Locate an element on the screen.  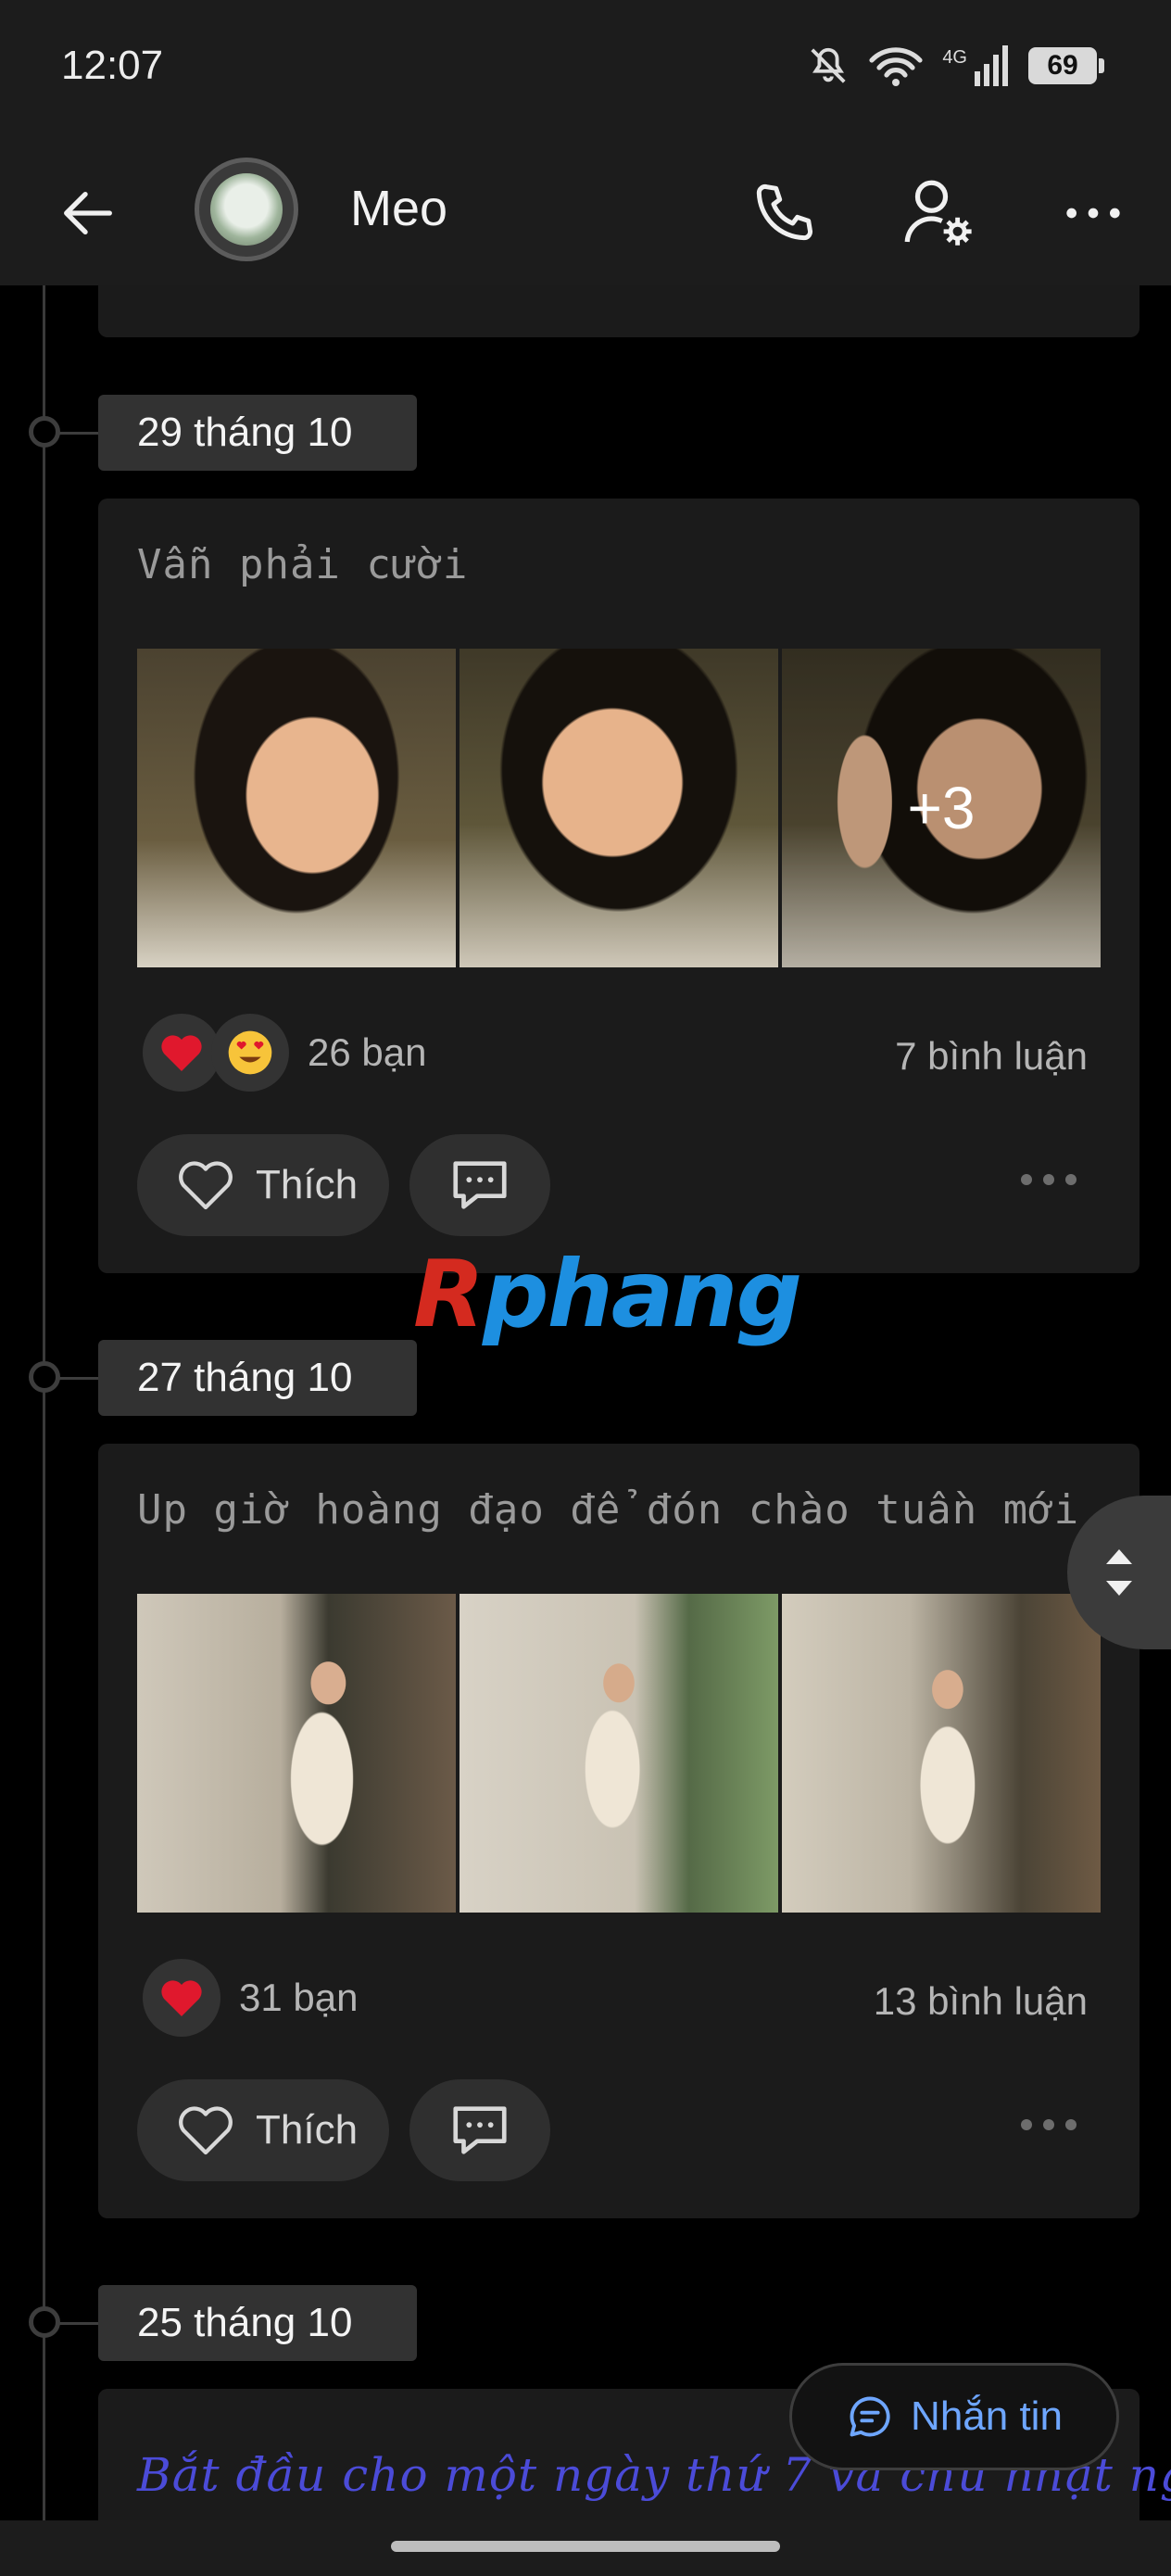
battery-level: 69 is located at coordinates (1062, 65).